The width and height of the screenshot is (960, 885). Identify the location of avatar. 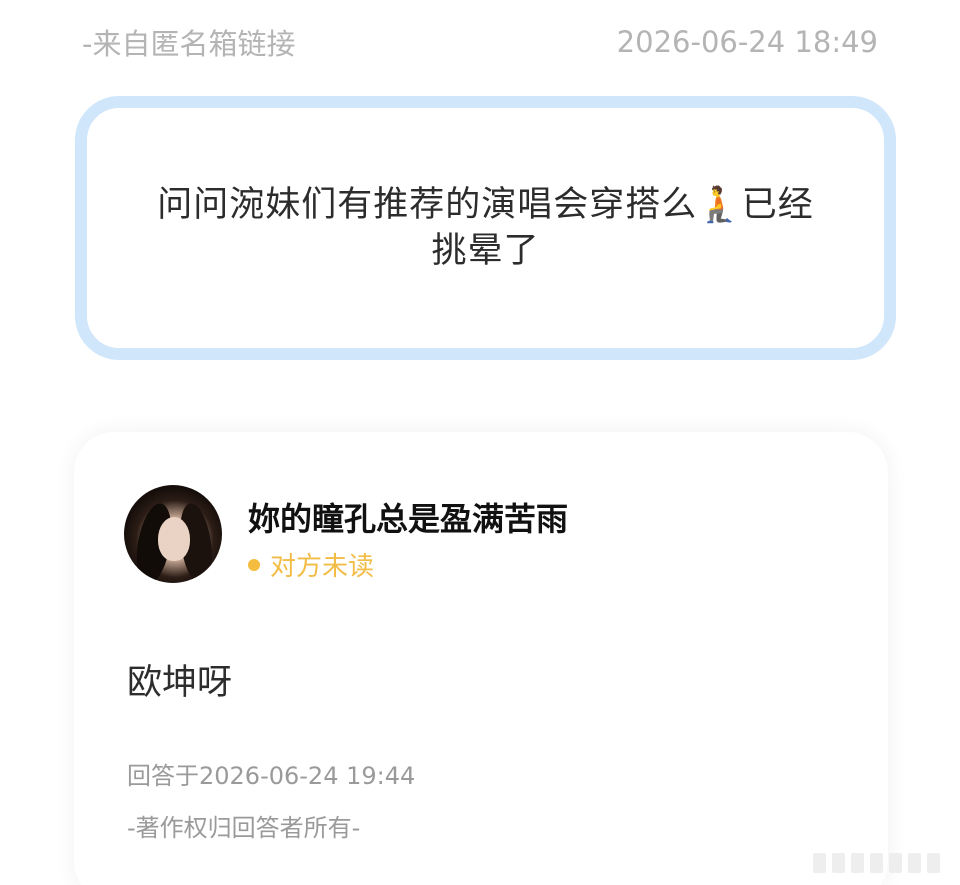
(173, 534).